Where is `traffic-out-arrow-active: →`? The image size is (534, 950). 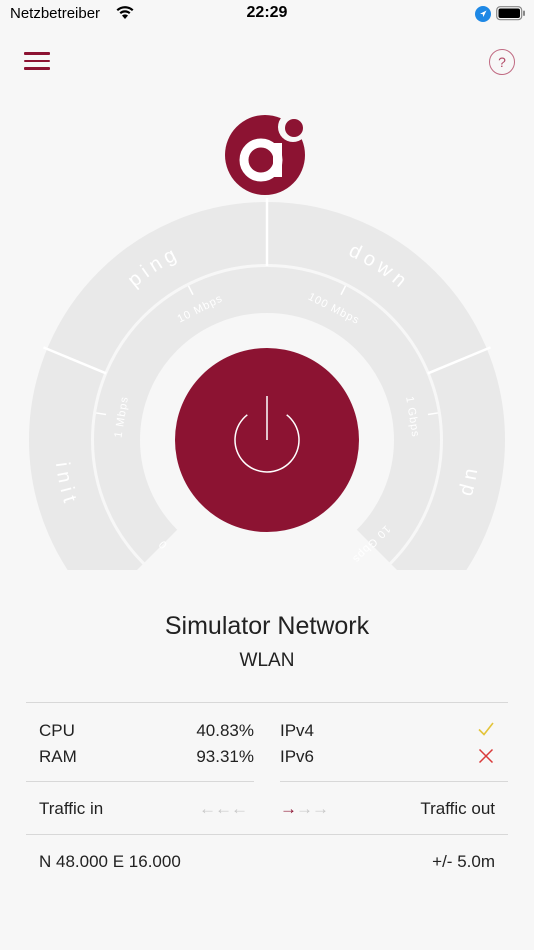
traffic-out-arrow-active: → is located at coordinates (288, 808).